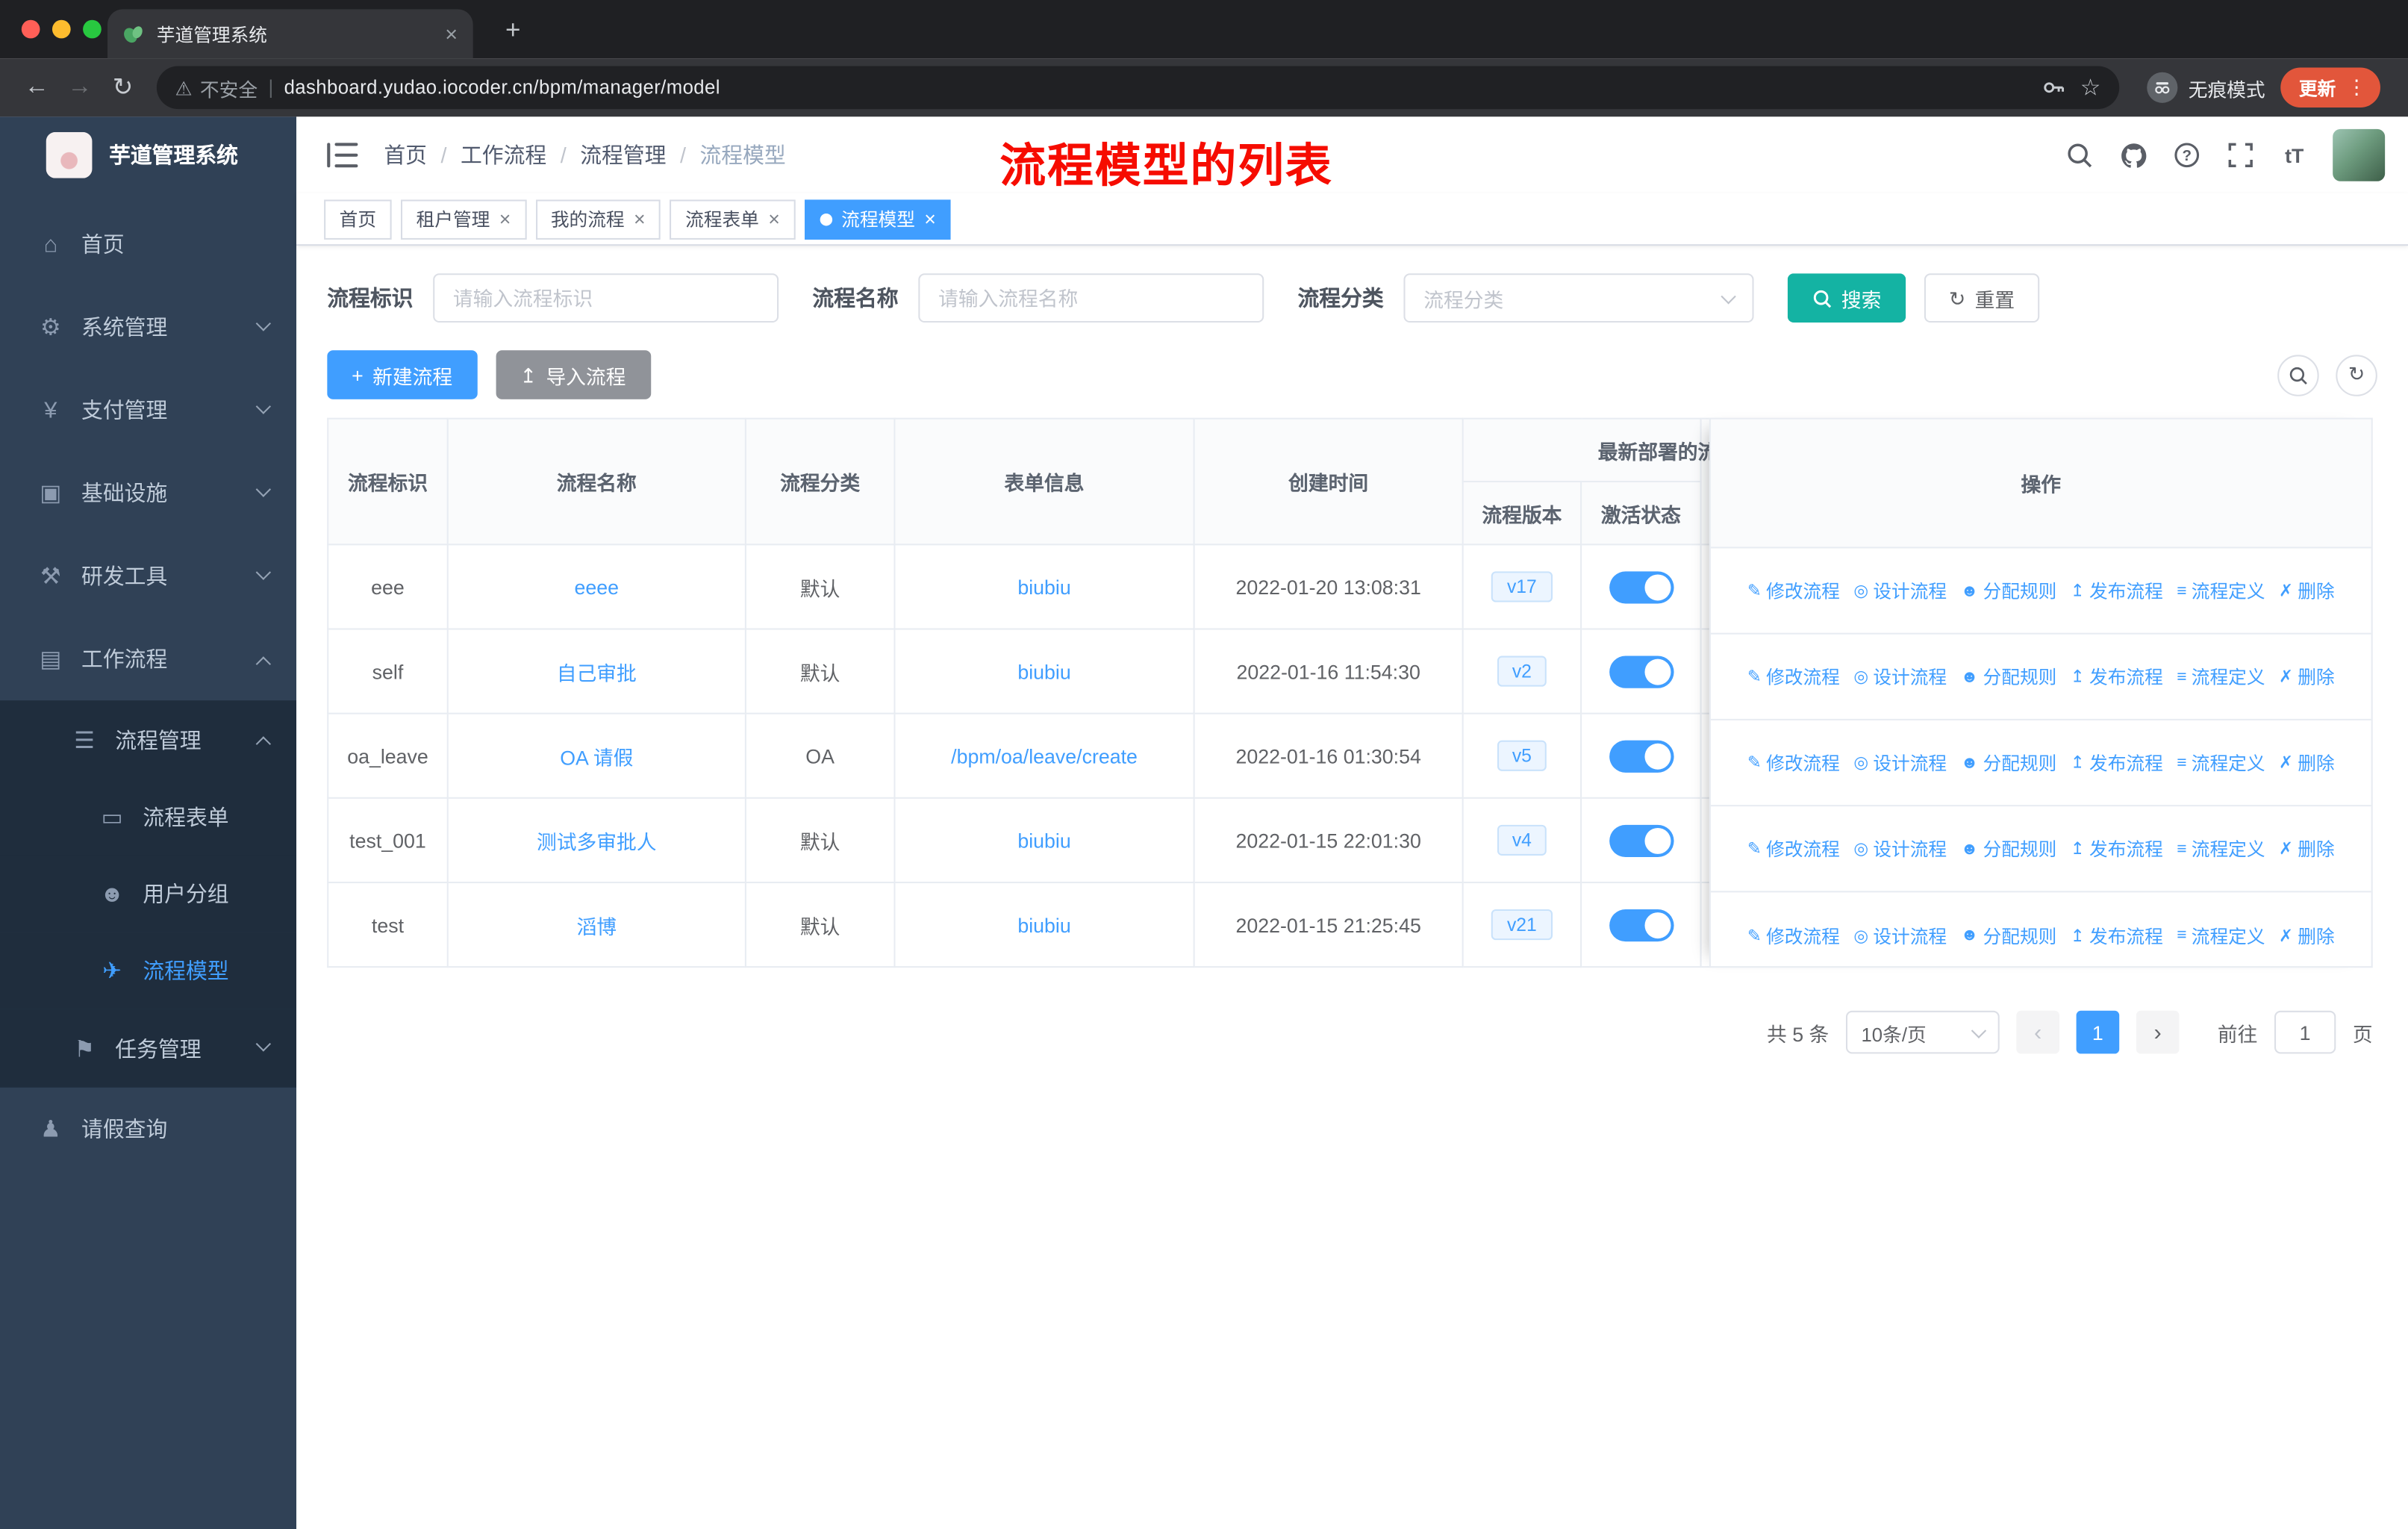 This screenshot has width=2408, height=1529. Describe the element at coordinates (148, 971) in the screenshot. I see `sidebar-item-process-model: ✈ 流程模型` at that location.